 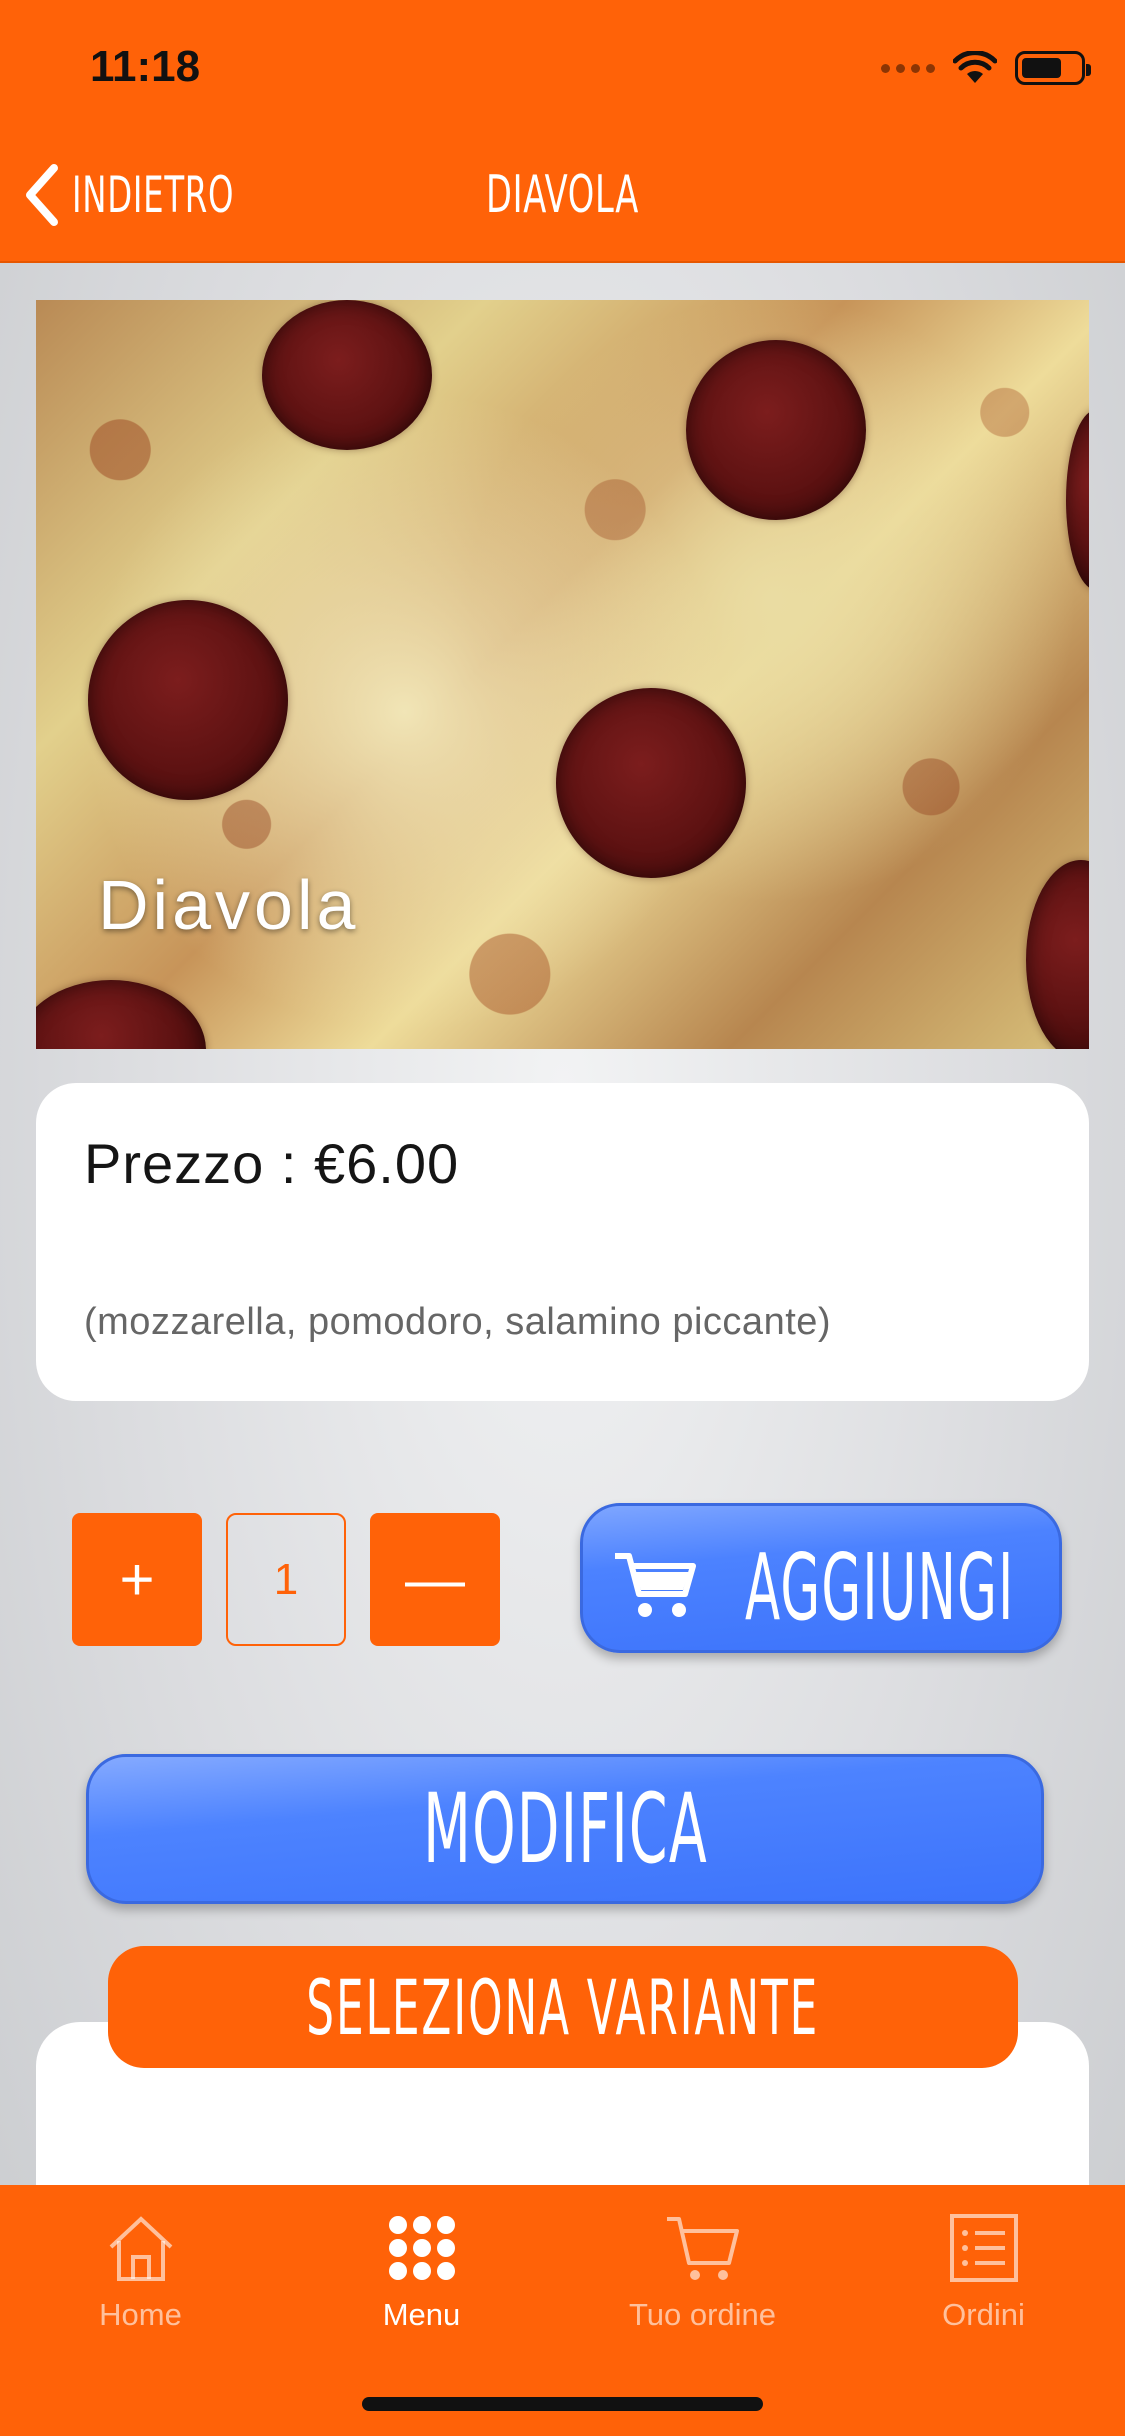 I want to click on modify-button: MODIFICA, so click(x=565, y=1829).